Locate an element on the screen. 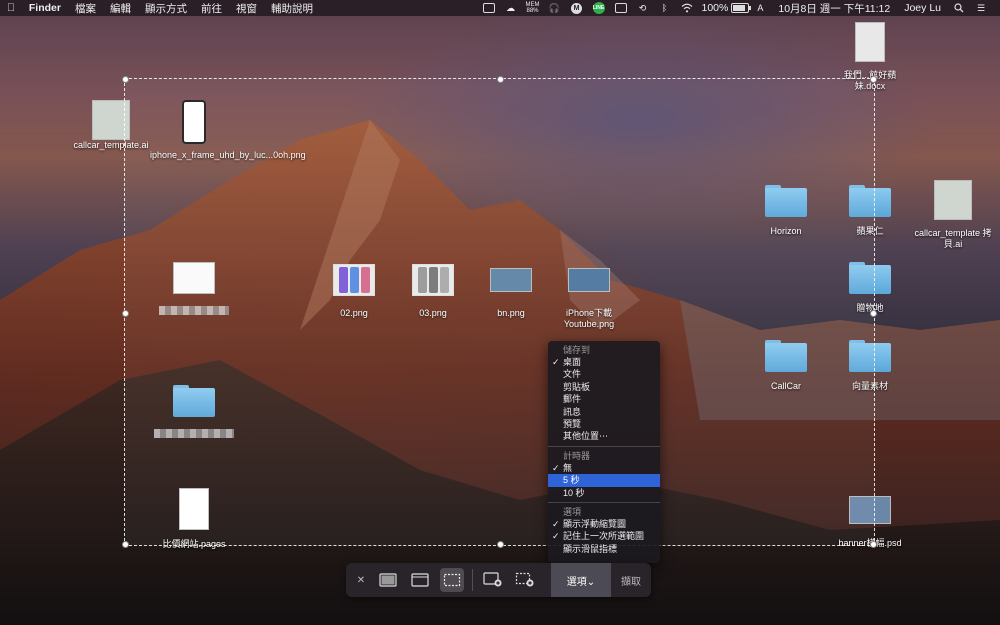 The width and height of the screenshot is (1000, 625). screen-icon is located at coordinates (388, 580).